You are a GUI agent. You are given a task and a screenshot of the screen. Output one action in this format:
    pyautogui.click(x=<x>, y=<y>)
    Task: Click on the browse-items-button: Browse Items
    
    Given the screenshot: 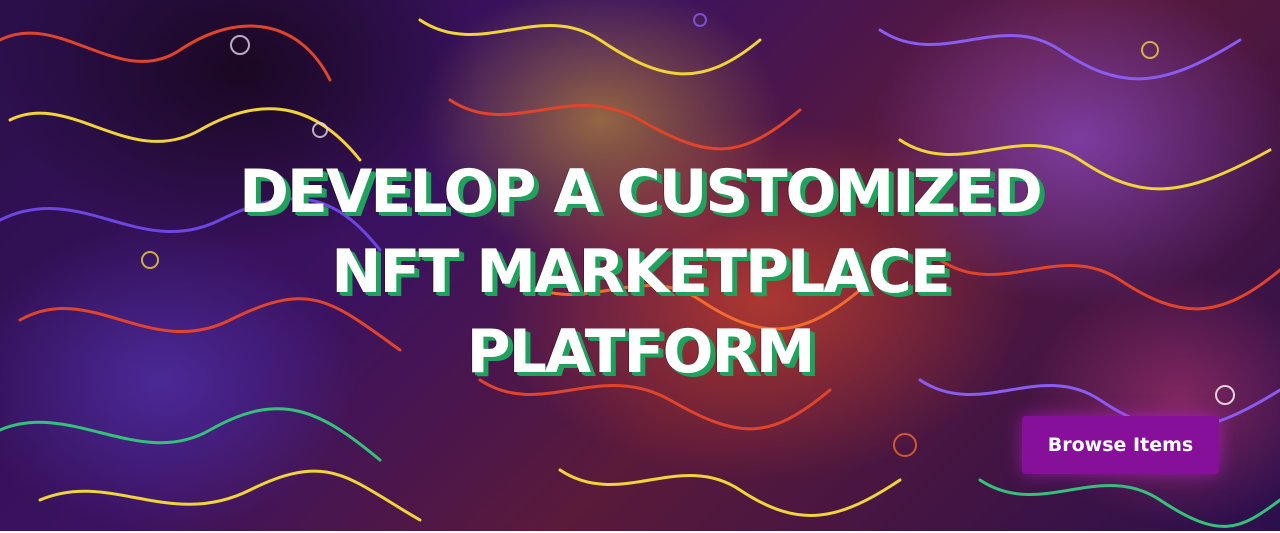 What is the action you would take?
    pyautogui.click(x=1120, y=445)
    